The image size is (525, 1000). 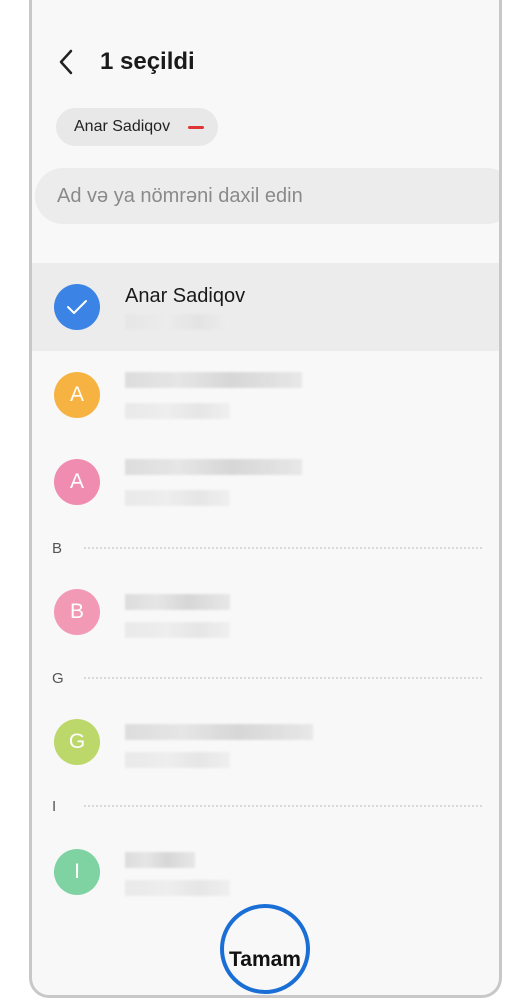 I want to click on chevron-left-icon, so click(x=66, y=62).